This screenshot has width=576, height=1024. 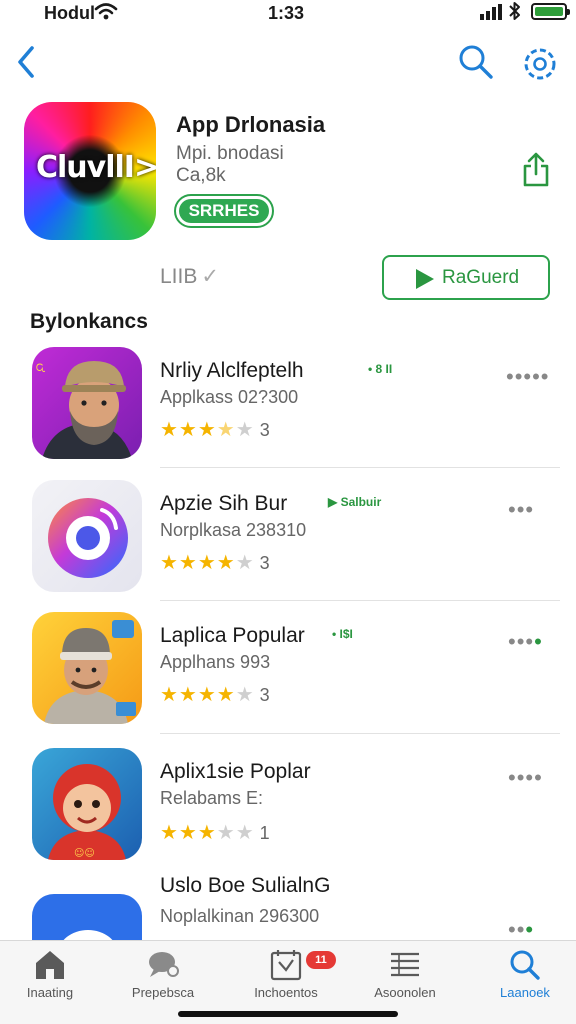 I want to click on tab-calendar-label: Inchoentos, so click(x=286, y=992).